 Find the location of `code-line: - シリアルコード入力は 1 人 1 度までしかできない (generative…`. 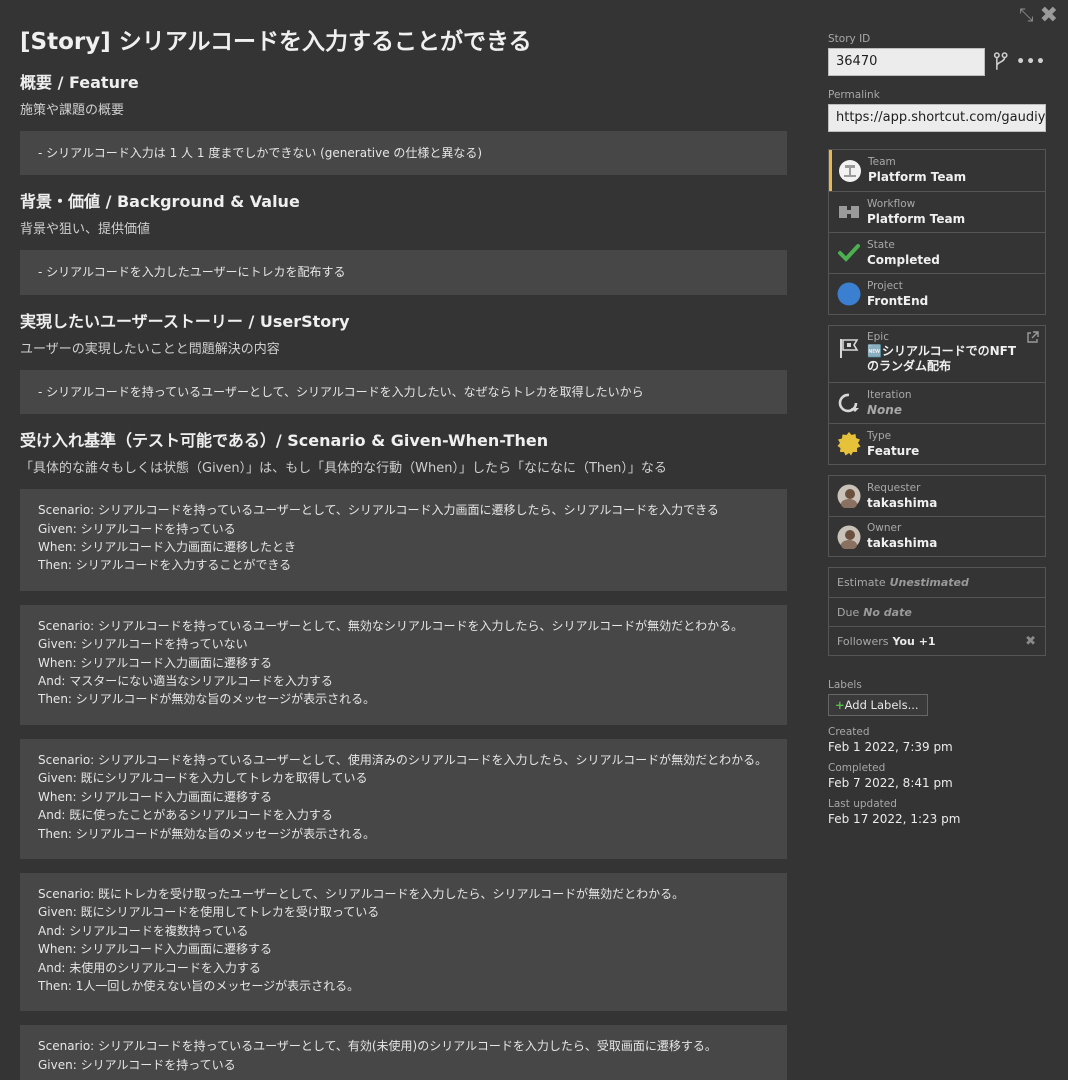

code-line: - シリアルコード入力は 1 人 1 度までしかできない (generative… is located at coordinates (260, 153).